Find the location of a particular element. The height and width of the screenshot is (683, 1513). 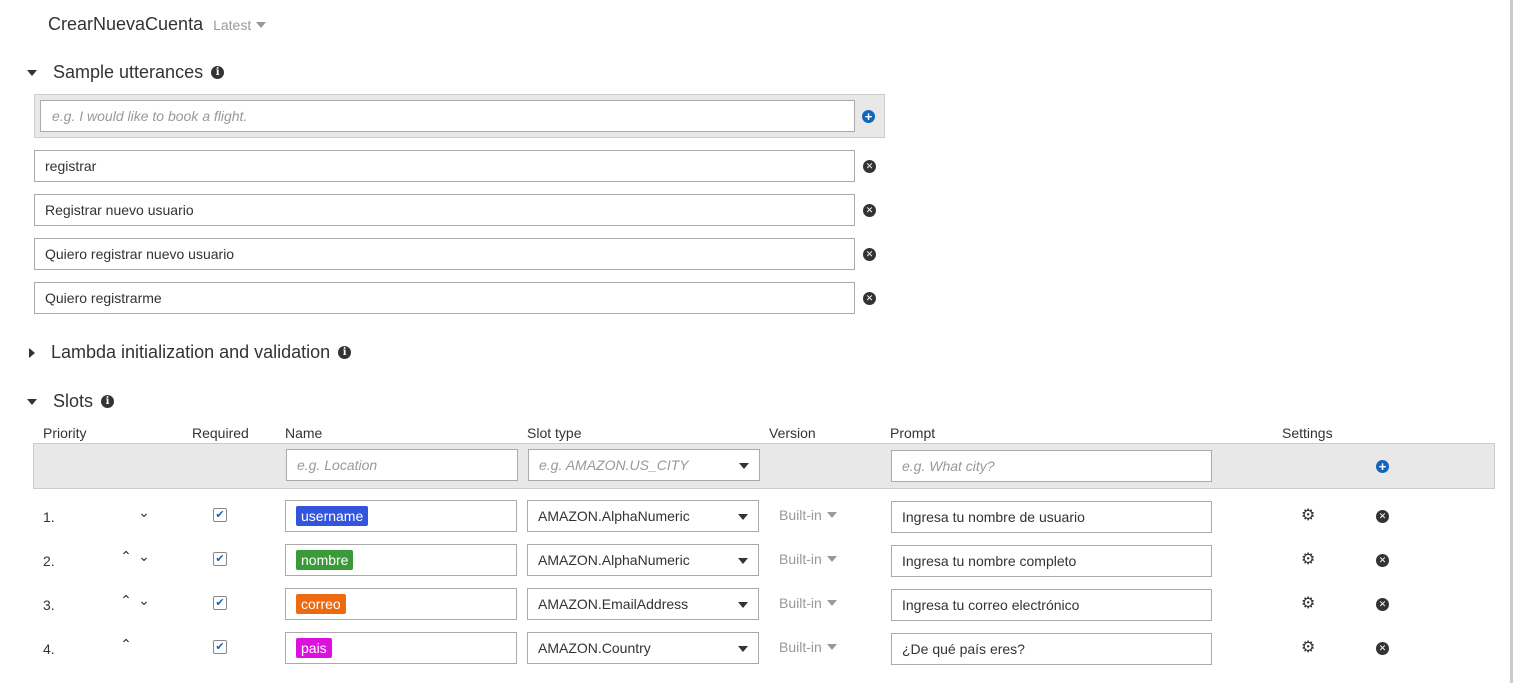

new-slot-prompt-input: e.g. What city? is located at coordinates (1051, 466).